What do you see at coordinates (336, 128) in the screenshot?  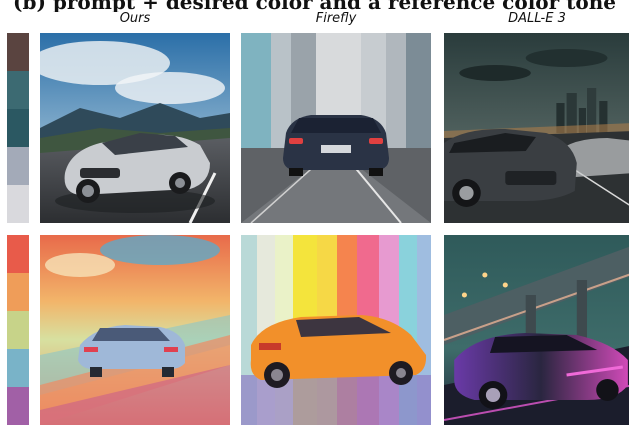 I see `image-row1-firefly` at bounding box center [336, 128].